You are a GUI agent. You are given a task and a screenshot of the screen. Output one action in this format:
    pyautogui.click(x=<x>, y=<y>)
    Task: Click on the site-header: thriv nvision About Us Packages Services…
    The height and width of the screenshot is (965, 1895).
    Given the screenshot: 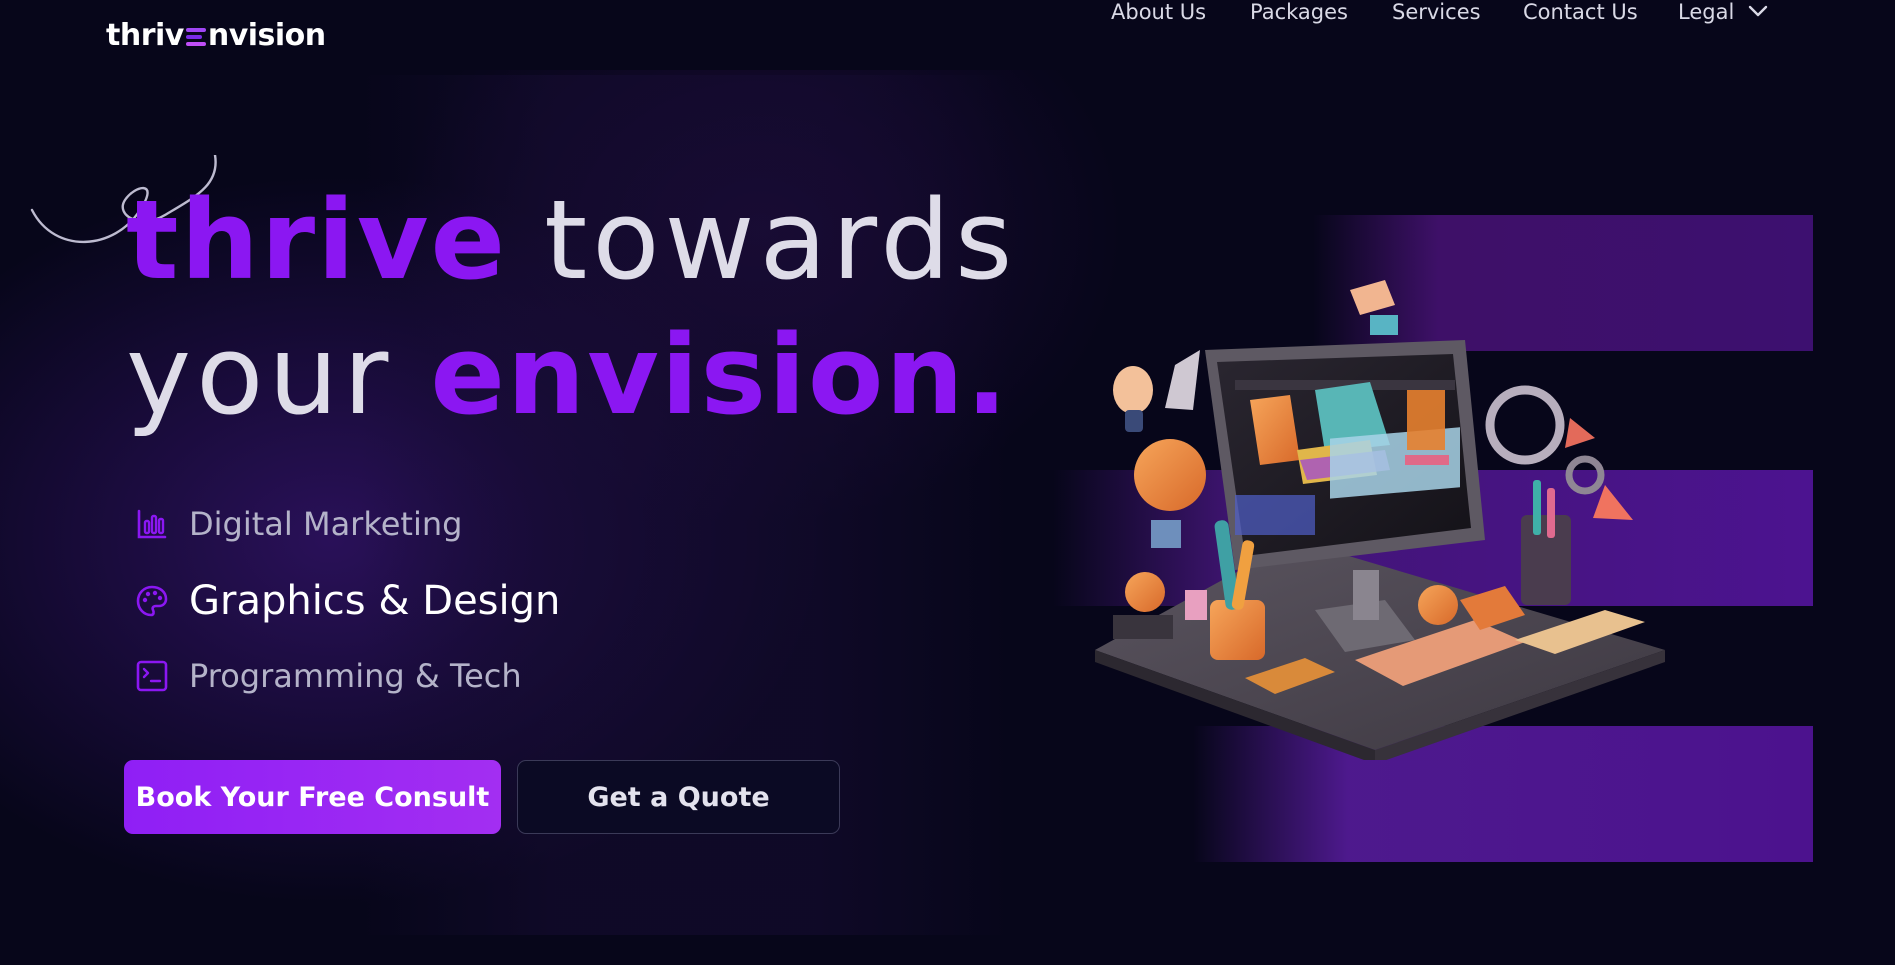 What is the action you would take?
    pyautogui.click(x=947, y=36)
    